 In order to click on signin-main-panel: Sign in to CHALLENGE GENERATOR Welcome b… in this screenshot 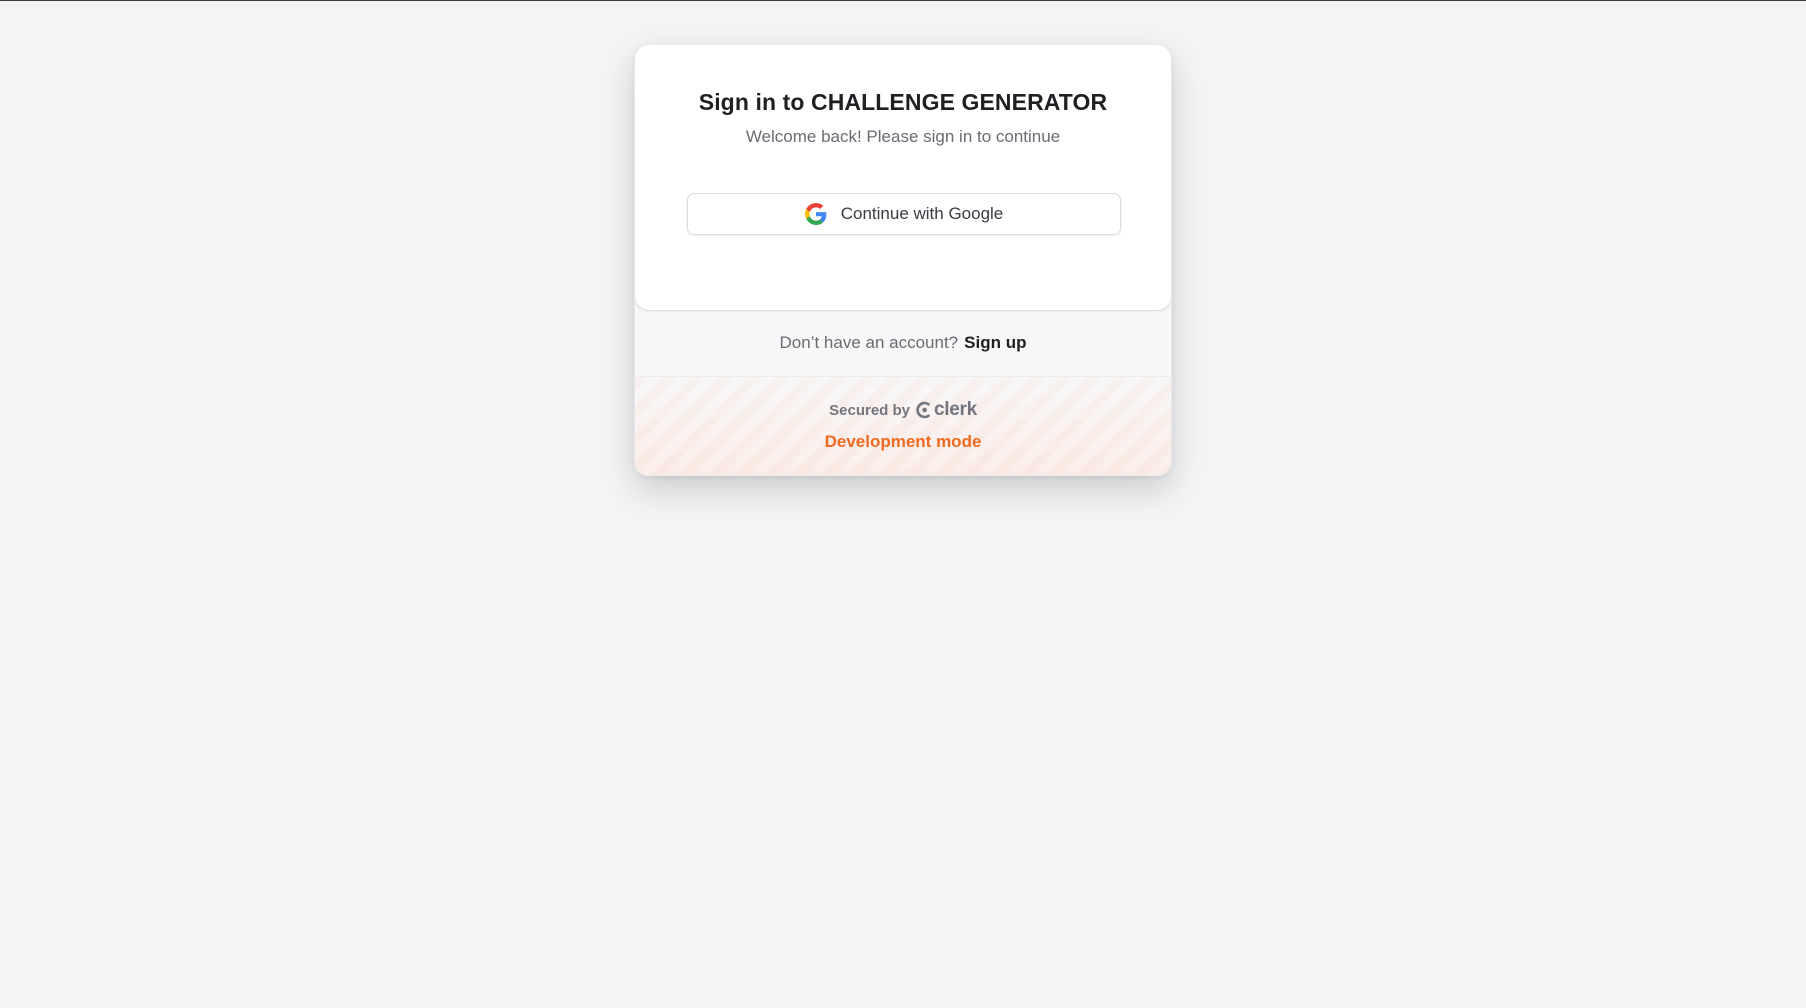, I will do `click(903, 177)`.